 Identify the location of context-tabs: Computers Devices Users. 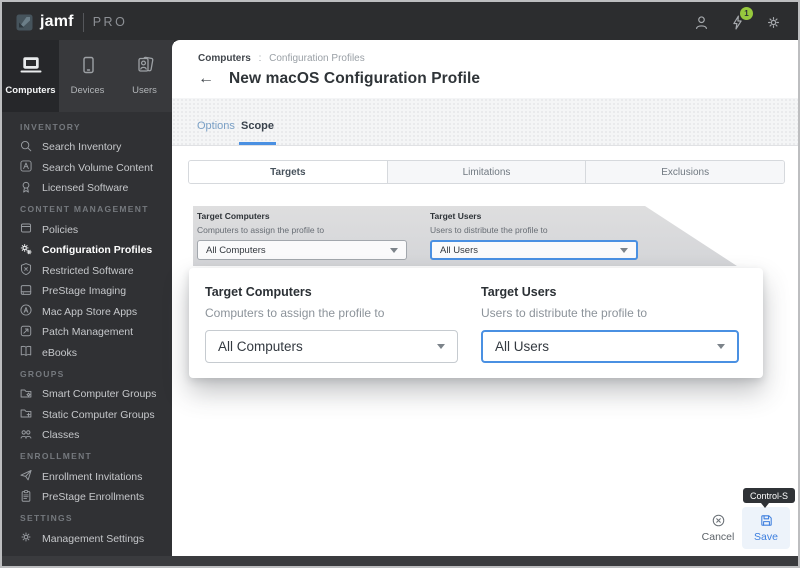
(88, 76).